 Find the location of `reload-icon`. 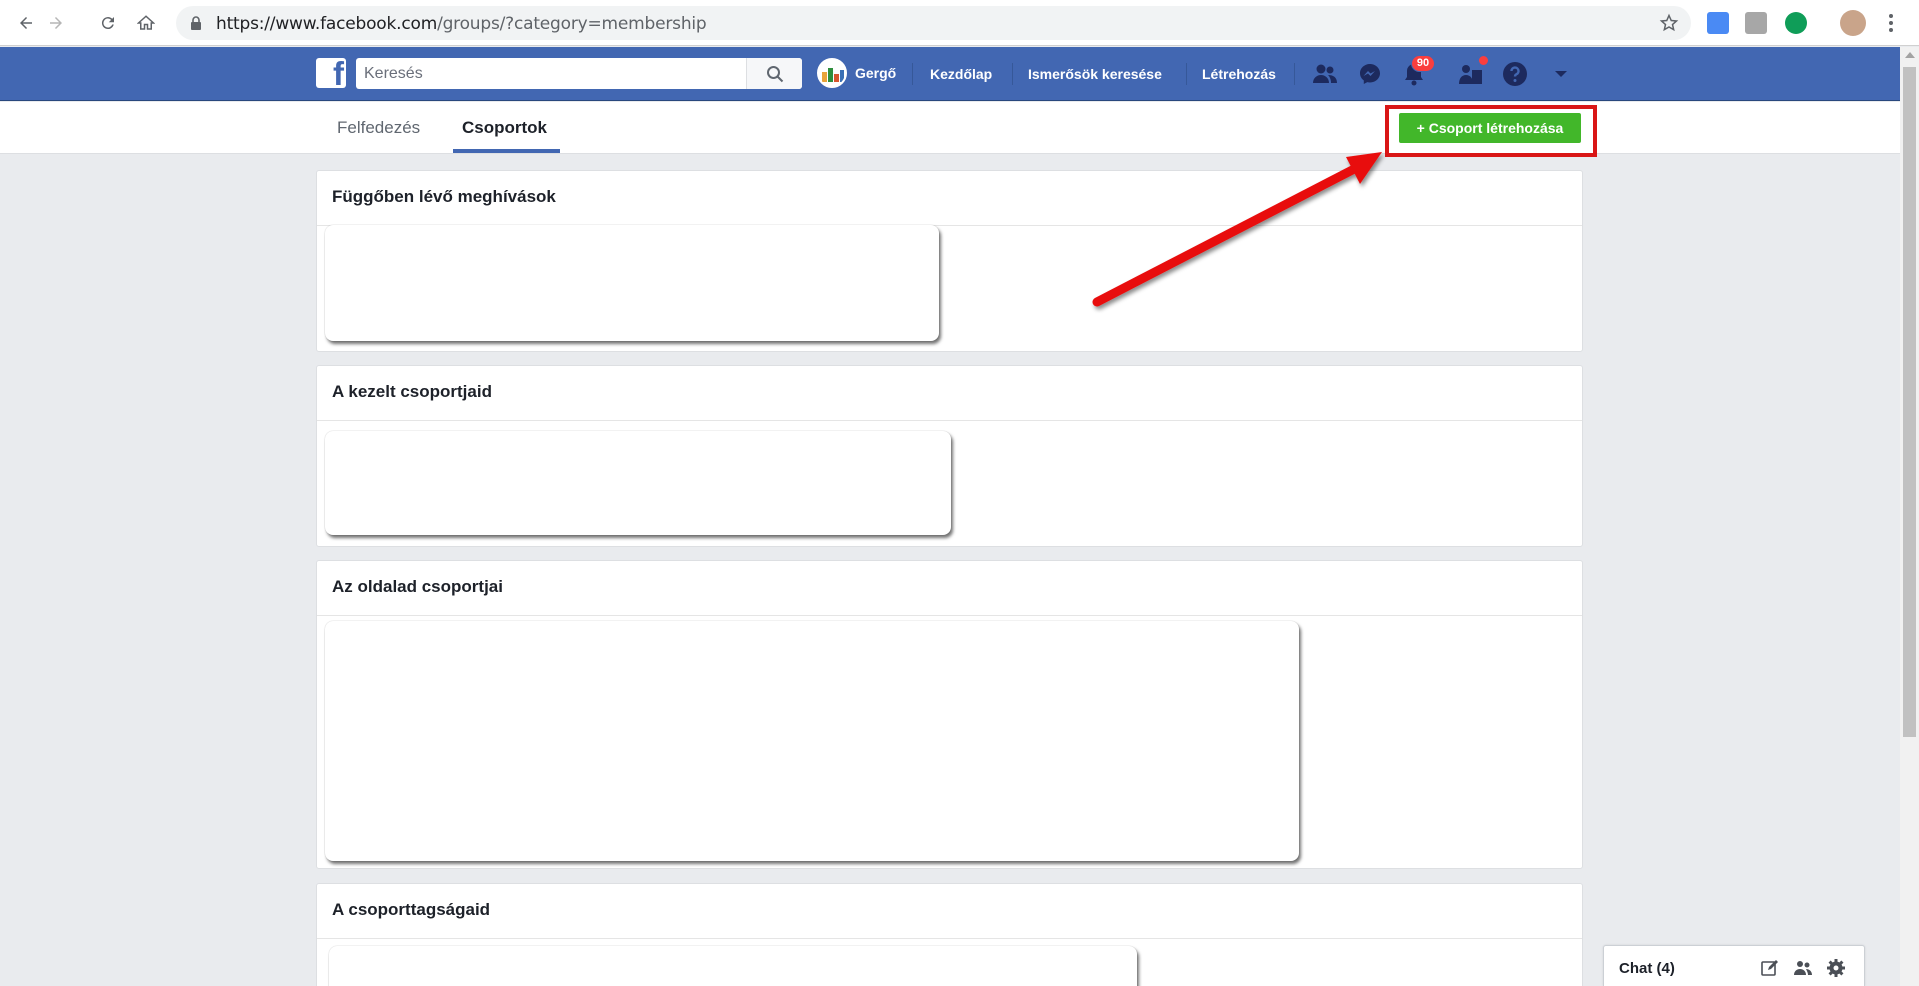

reload-icon is located at coordinates (107, 23).